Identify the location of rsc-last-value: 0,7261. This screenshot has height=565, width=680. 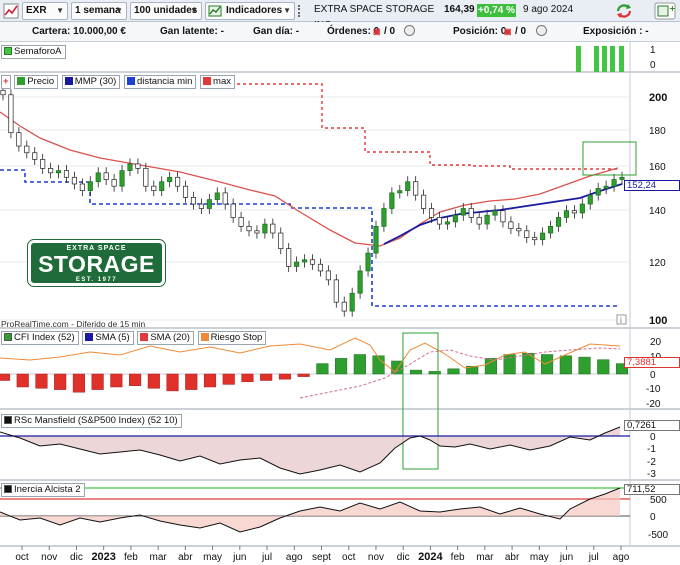
(652, 425).